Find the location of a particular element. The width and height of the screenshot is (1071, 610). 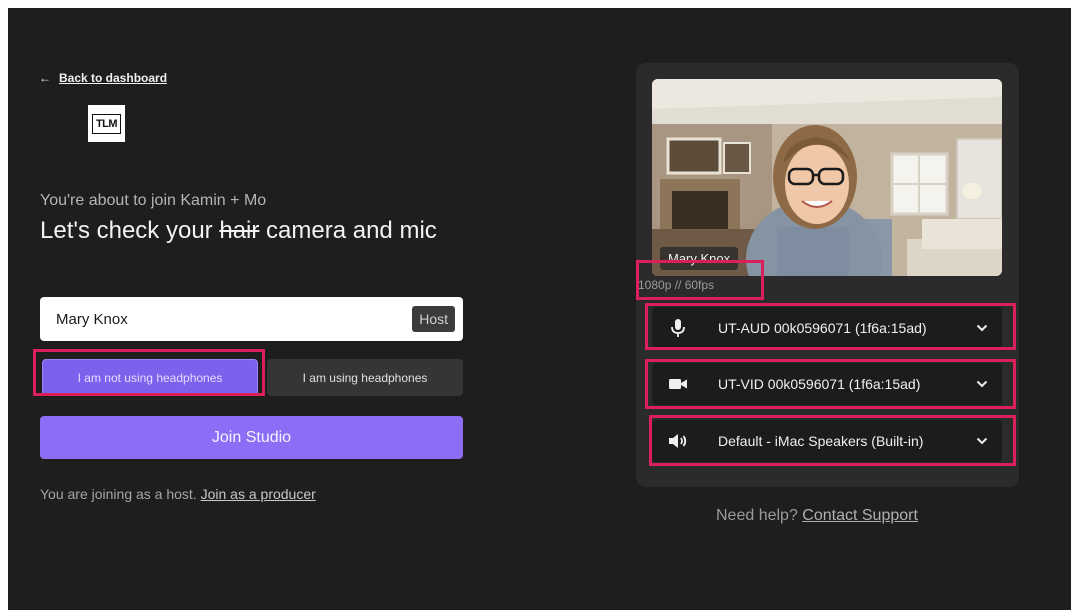

back-to-dashboard-link: ← Back to dashboard is located at coordinates (103, 78).